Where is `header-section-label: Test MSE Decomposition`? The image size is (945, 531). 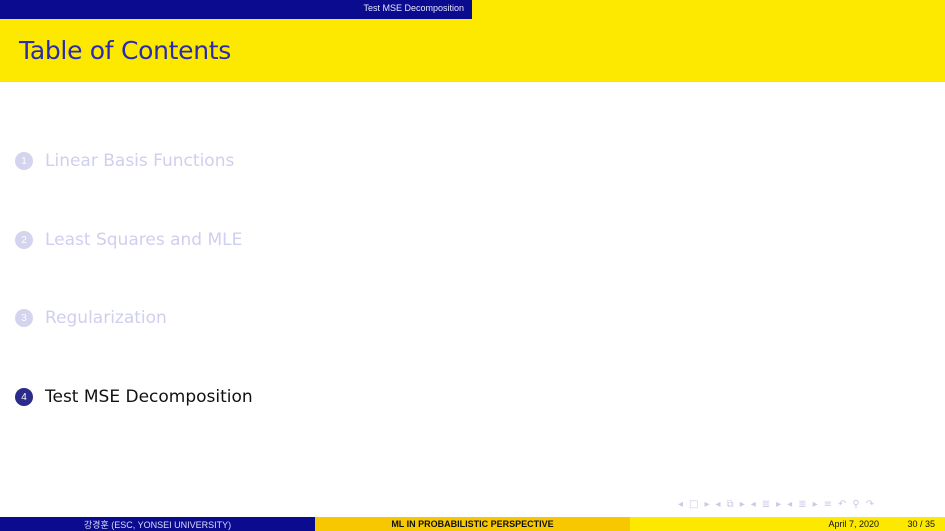 header-section-label: Test MSE Decomposition is located at coordinates (413, 8).